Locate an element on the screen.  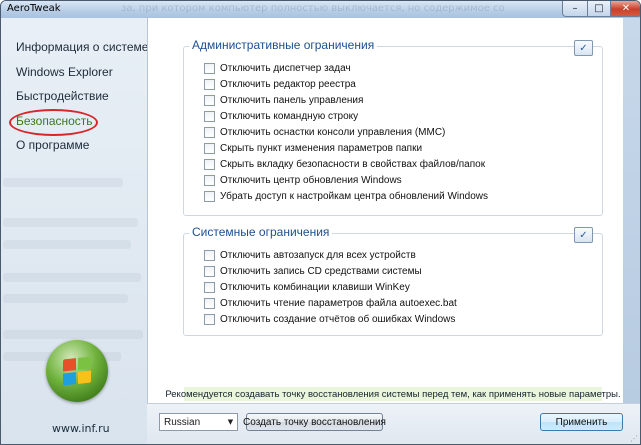
minimize-button: – is located at coordinates (575, 9).